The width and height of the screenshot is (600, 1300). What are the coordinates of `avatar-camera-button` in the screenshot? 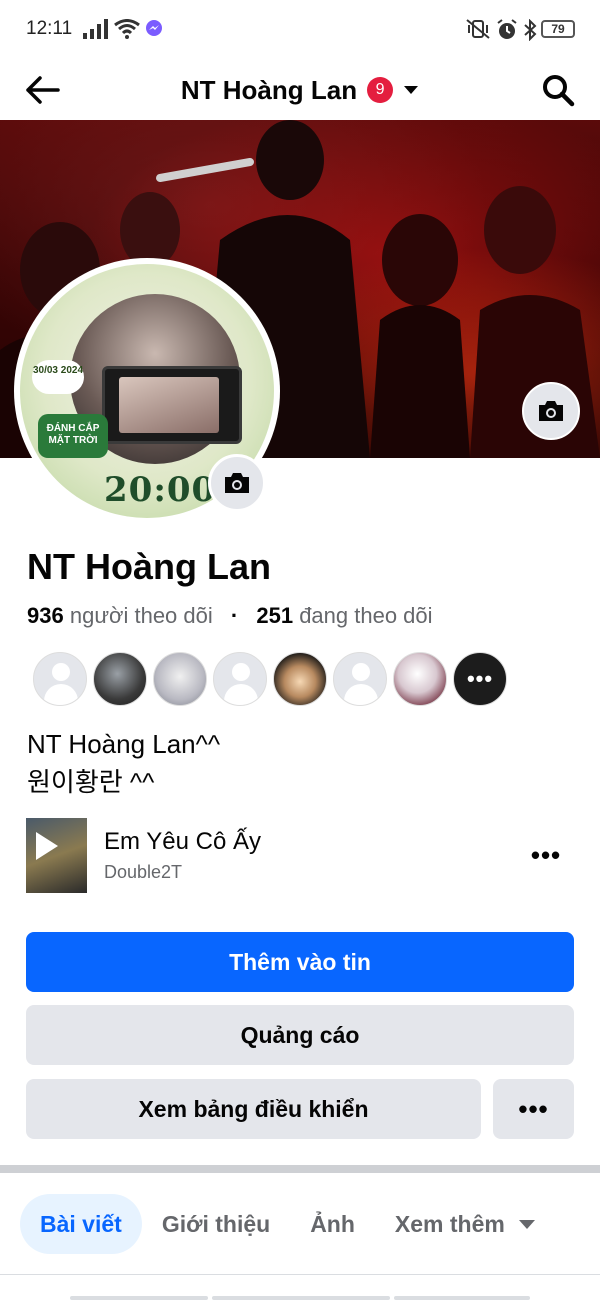 It's located at (237, 483).